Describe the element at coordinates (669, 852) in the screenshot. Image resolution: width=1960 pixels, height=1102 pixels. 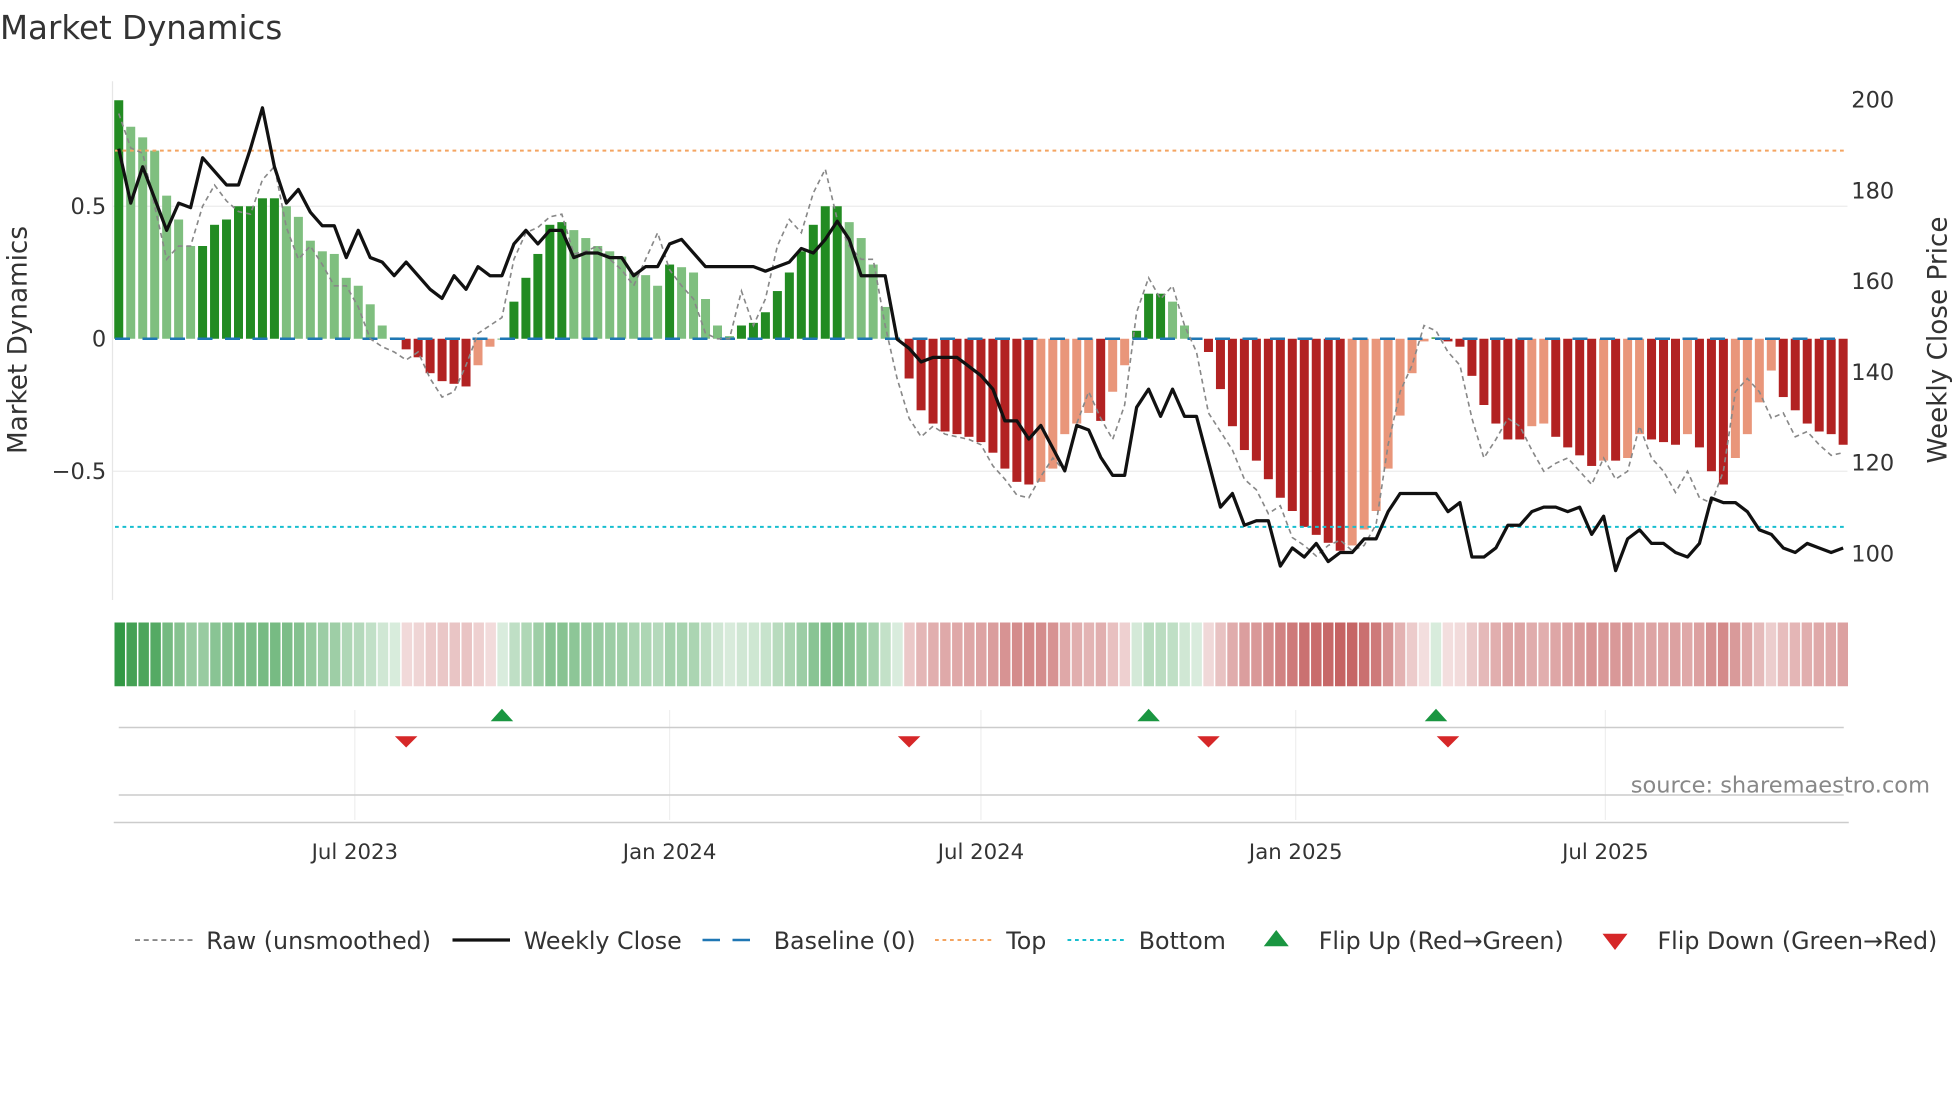
I see `x-tick-label: Jan 2024` at that location.